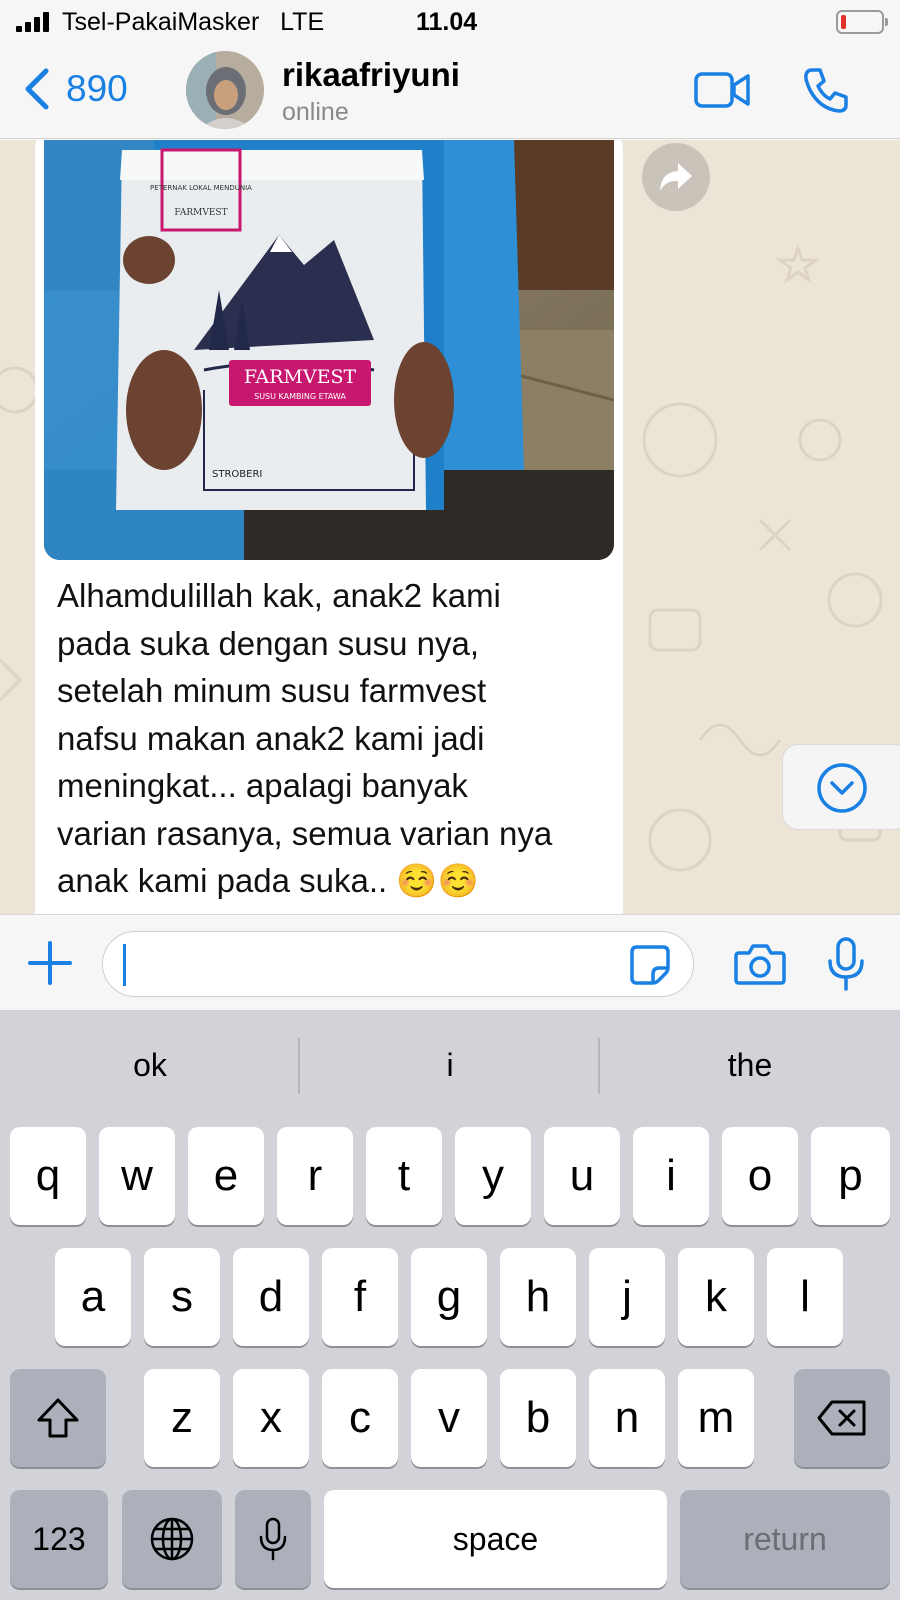 This screenshot has width=900, height=1600. Describe the element at coordinates (271, 738) in the screenshot. I see `message-line: nafsu makan anak2 kami jadi` at that location.